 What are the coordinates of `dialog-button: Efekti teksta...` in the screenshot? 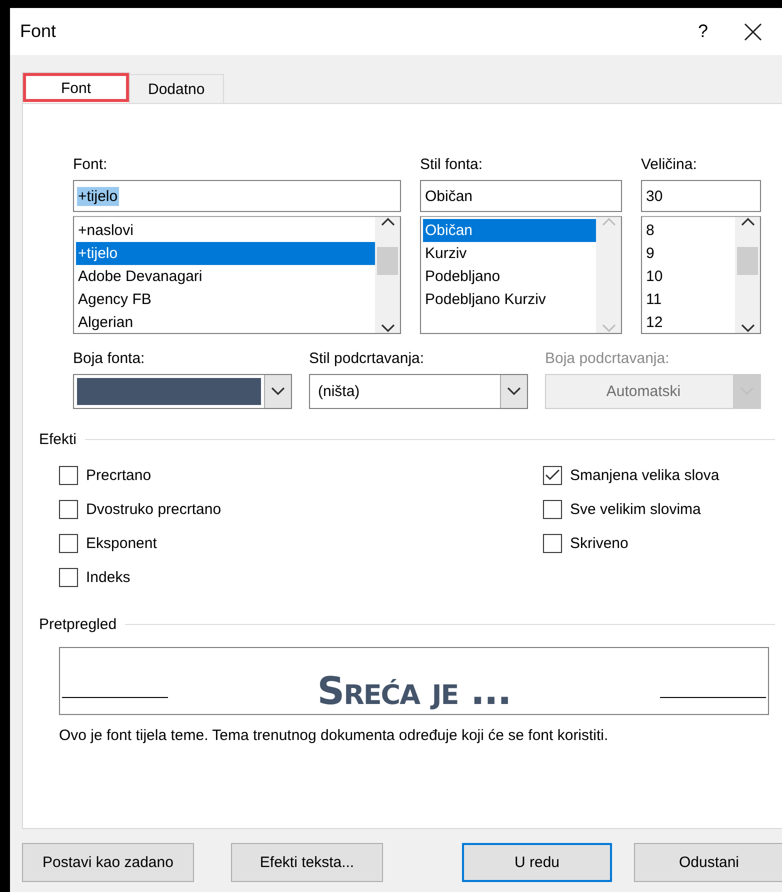 It's located at (307, 862).